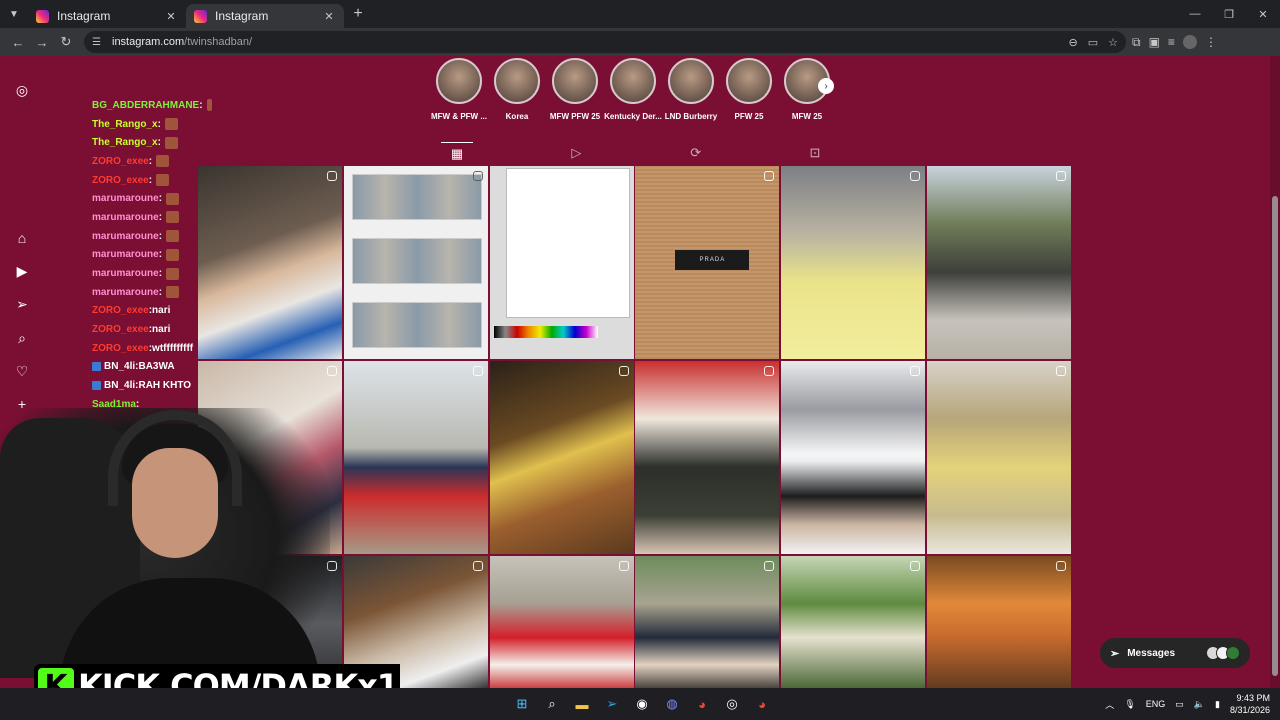 This screenshot has height=720, width=1280. What do you see at coordinates (152, 217) in the screenshot?
I see `chat-message: marumaroune :` at bounding box center [152, 217].